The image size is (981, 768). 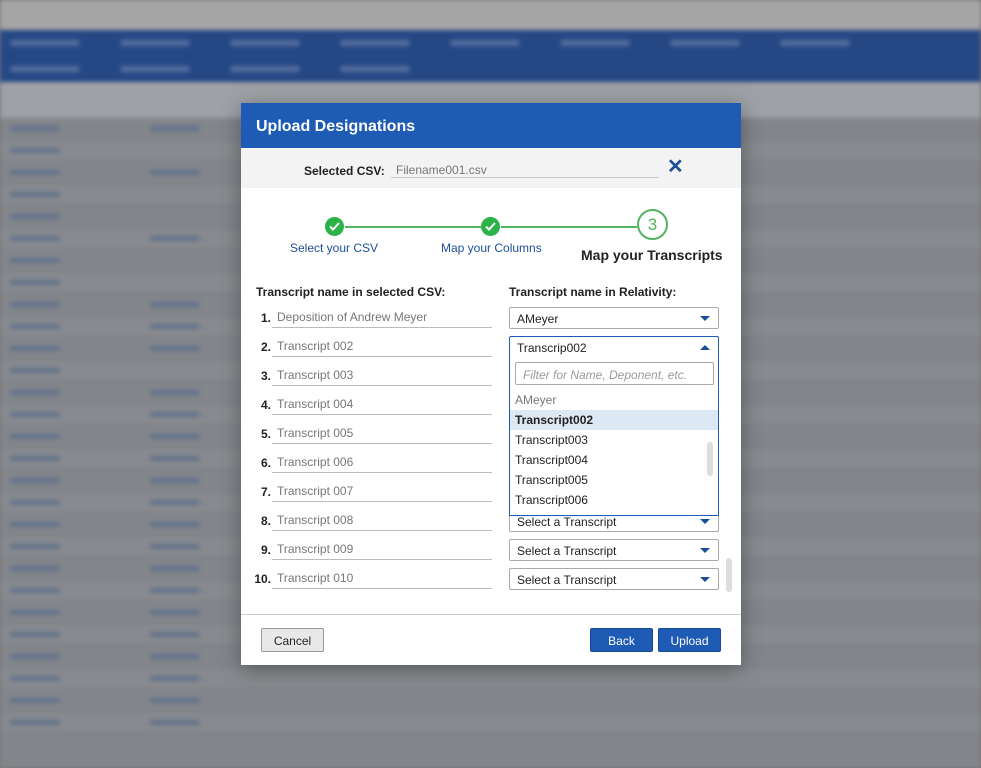 I want to click on selected-csv-label: Selected CSV:, so click(x=344, y=171).